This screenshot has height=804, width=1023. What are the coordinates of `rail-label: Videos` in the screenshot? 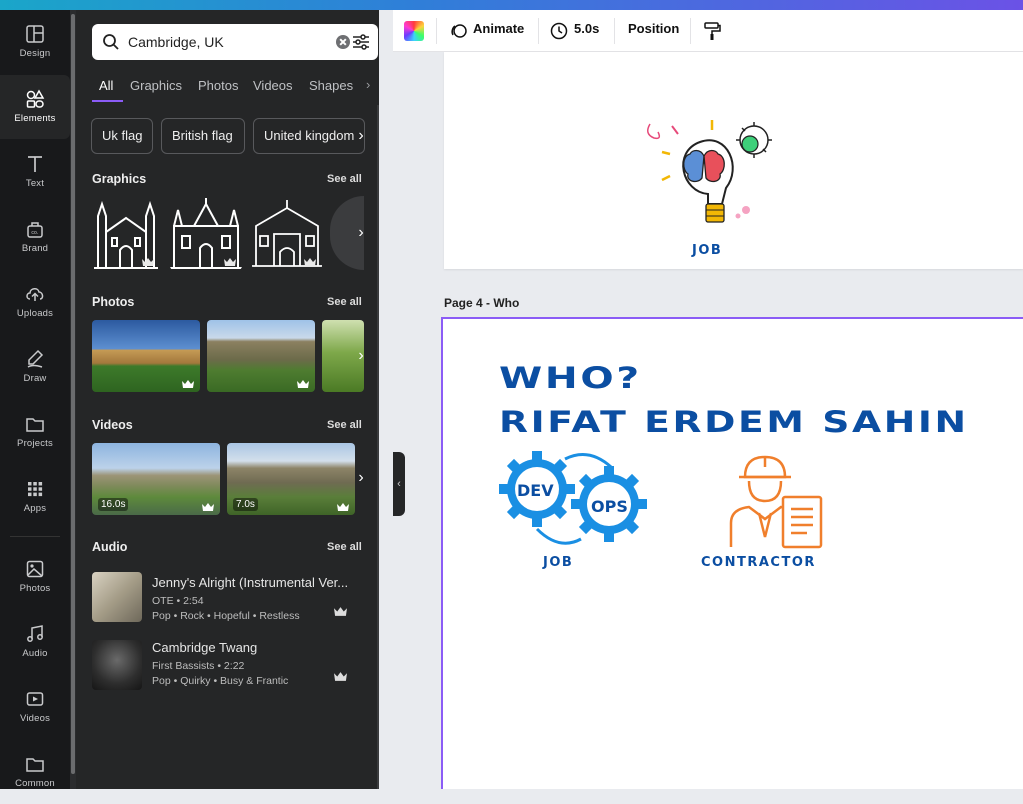 It's located at (35, 718).